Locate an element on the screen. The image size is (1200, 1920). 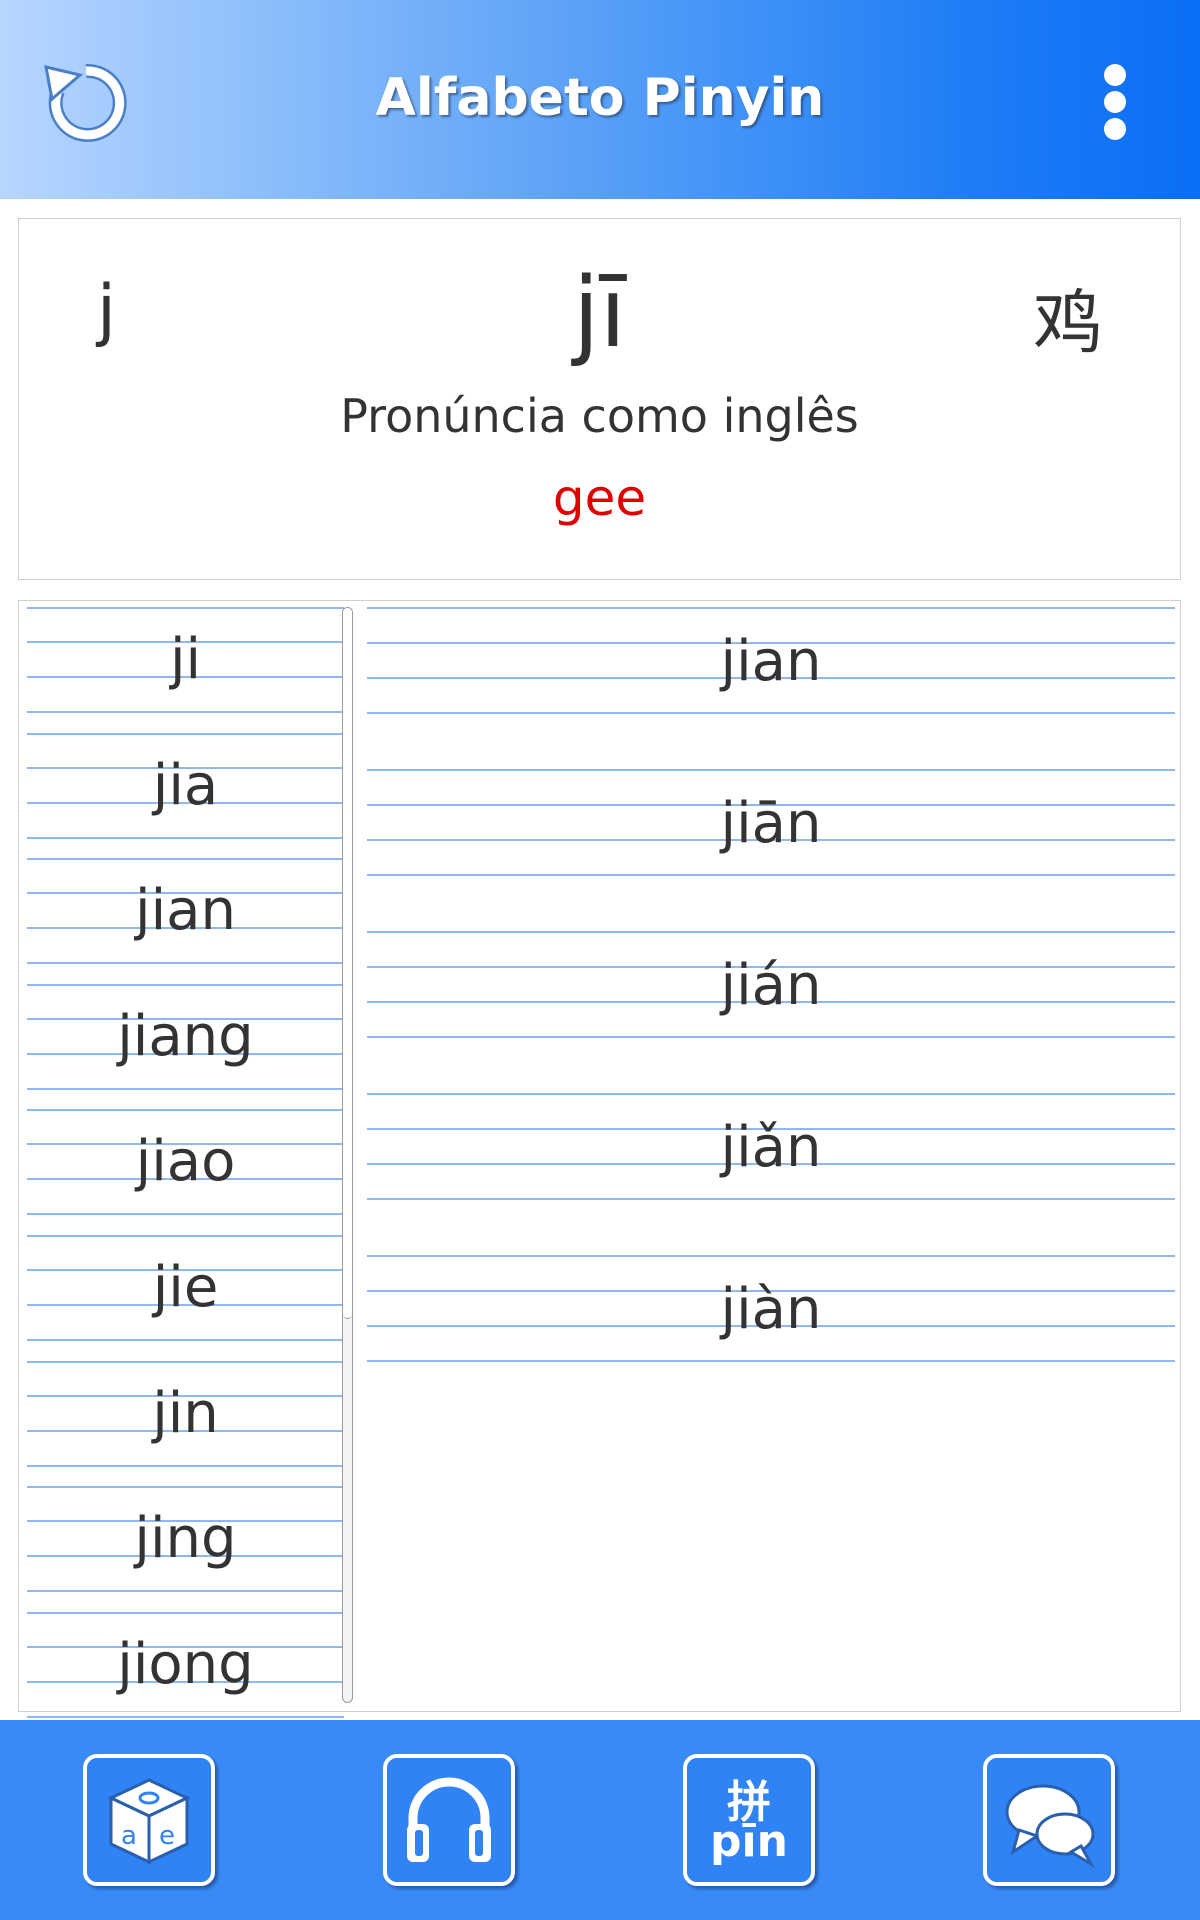
list-item: jiang is located at coordinates (185, 1046).